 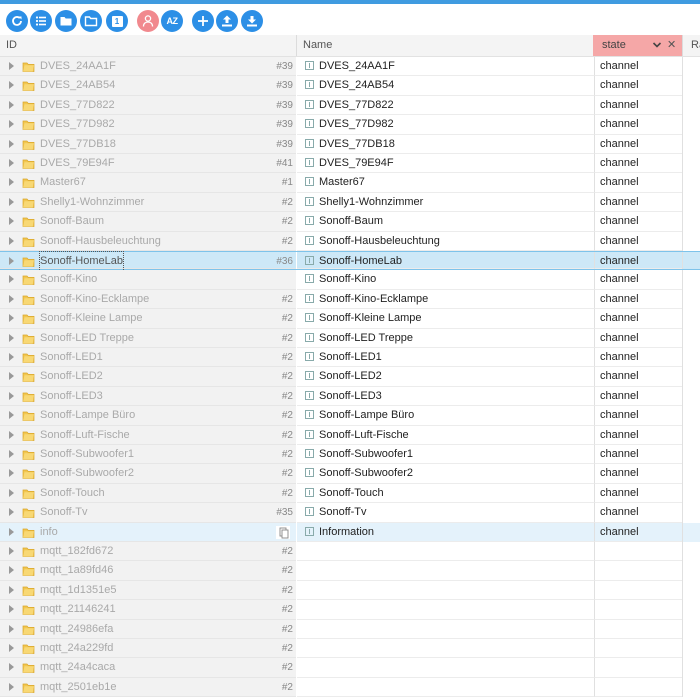 I want to click on download-button, so click(x=252, y=21).